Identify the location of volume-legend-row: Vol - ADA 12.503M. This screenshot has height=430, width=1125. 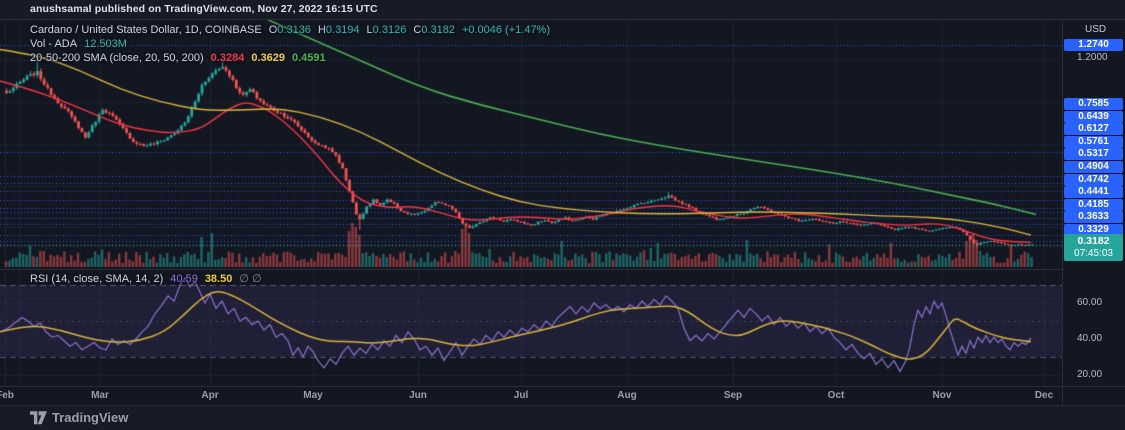
(78, 44).